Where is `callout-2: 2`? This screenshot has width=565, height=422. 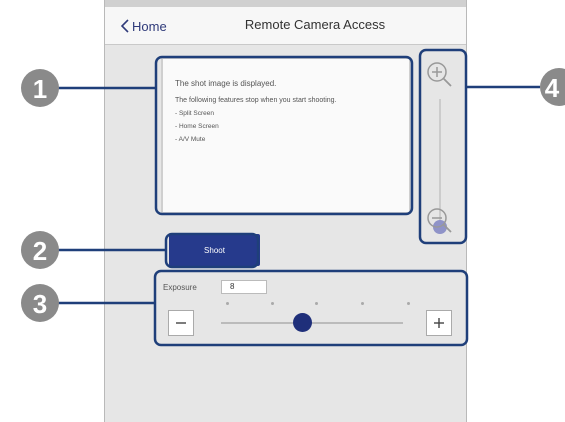 callout-2: 2 is located at coordinates (40, 250).